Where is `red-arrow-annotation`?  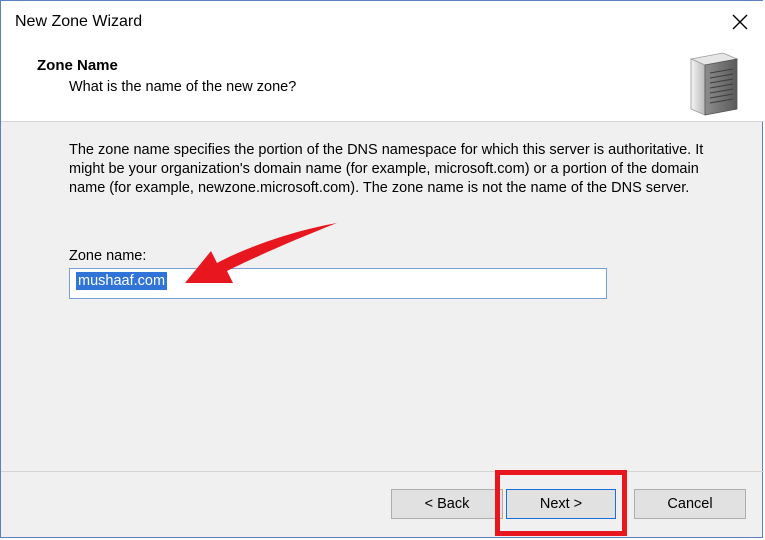
red-arrow-annotation is located at coordinates (261, 253).